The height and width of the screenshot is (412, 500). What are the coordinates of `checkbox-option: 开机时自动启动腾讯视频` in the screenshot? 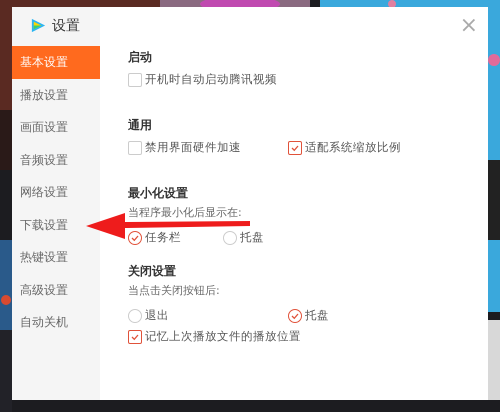 It's located at (208, 79).